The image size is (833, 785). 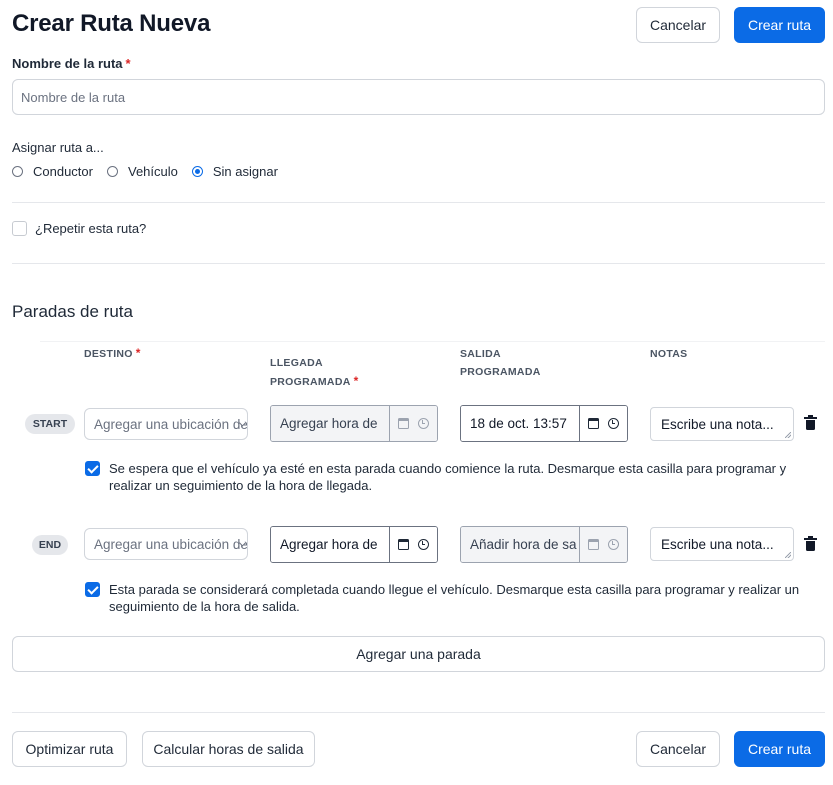 What do you see at coordinates (108, 354) in the screenshot?
I see `column-header-destino-text: DESTINO` at bounding box center [108, 354].